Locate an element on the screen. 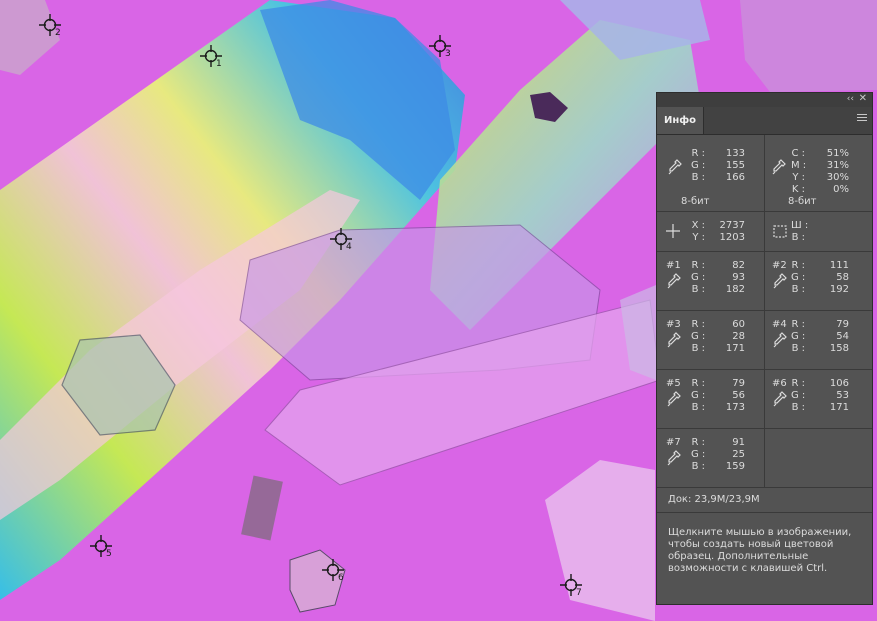  value-g: 28 is located at coordinates (738, 336).